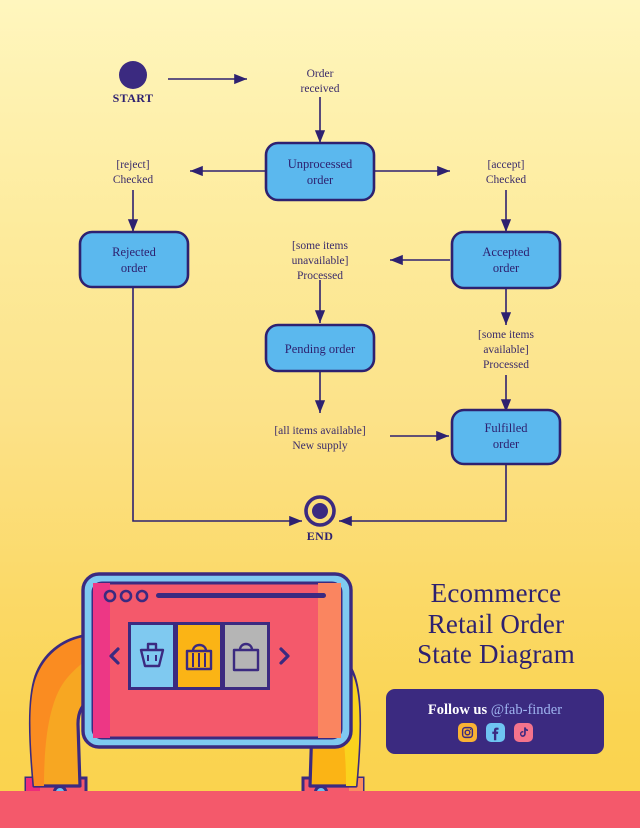  I want to click on page-title: Ecommerce Retail Order State Diagram, so click(496, 624).